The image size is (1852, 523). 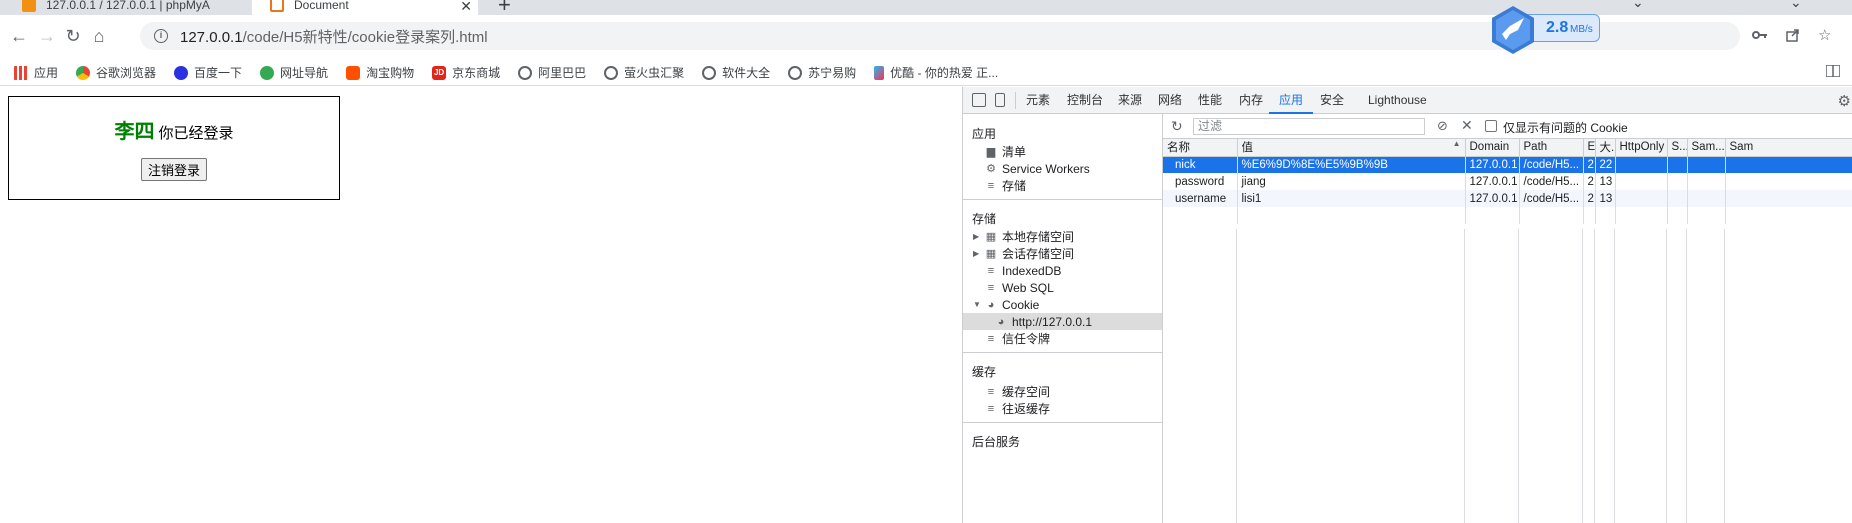 What do you see at coordinates (73, 36) in the screenshot?
I see `reload-button: ↻` at bounding box center [73, 36].